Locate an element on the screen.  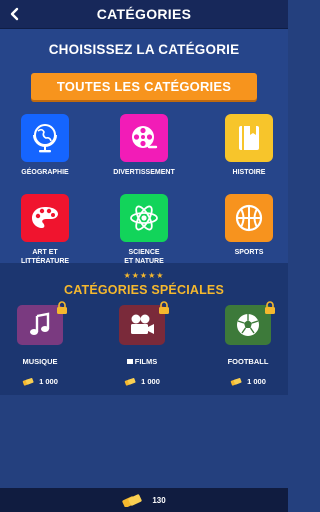
back-button is located at coordinates (15, 14).